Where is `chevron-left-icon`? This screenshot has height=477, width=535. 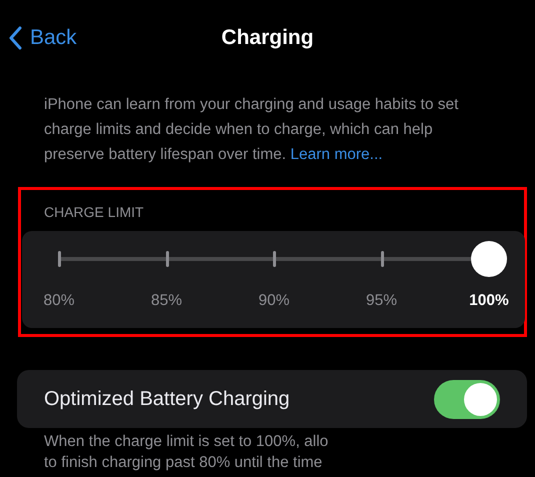
chevron-left-icon is located at coordinates (15, 38).